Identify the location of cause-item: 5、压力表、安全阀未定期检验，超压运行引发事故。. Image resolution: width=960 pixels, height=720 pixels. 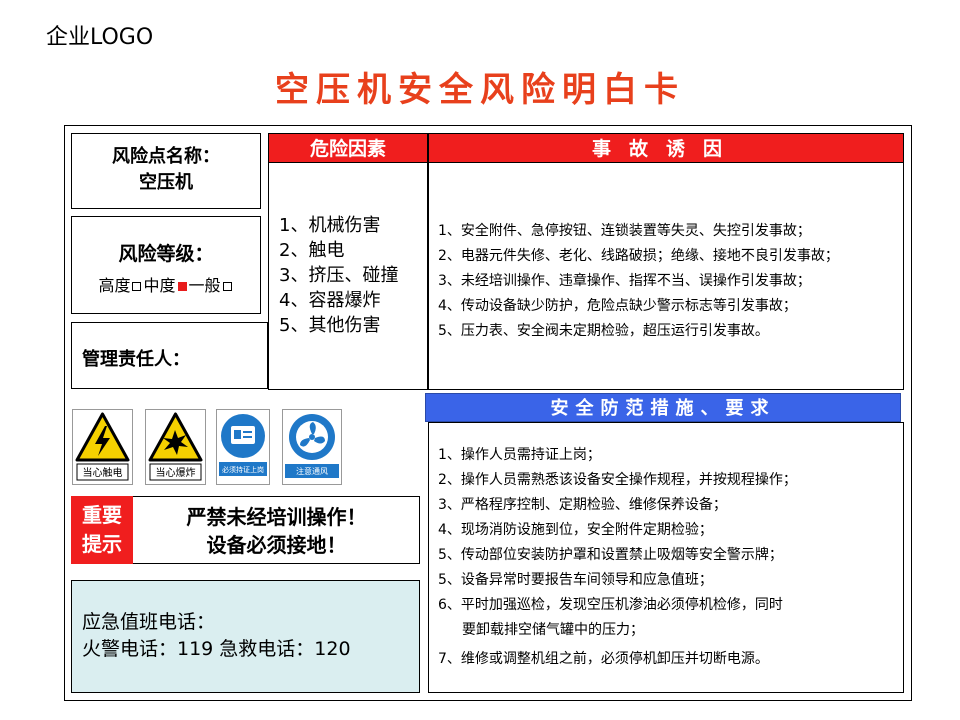
(603, 331).